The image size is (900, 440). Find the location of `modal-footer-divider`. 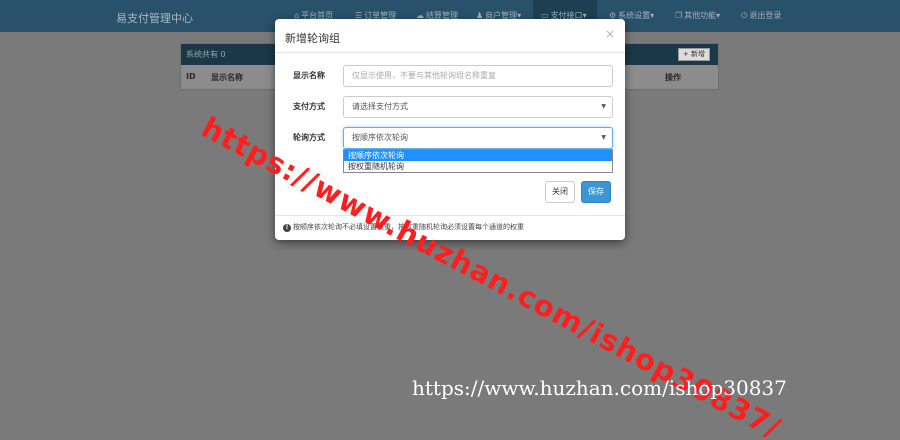

modal-footer-divider is located at coordinates (450, 215).